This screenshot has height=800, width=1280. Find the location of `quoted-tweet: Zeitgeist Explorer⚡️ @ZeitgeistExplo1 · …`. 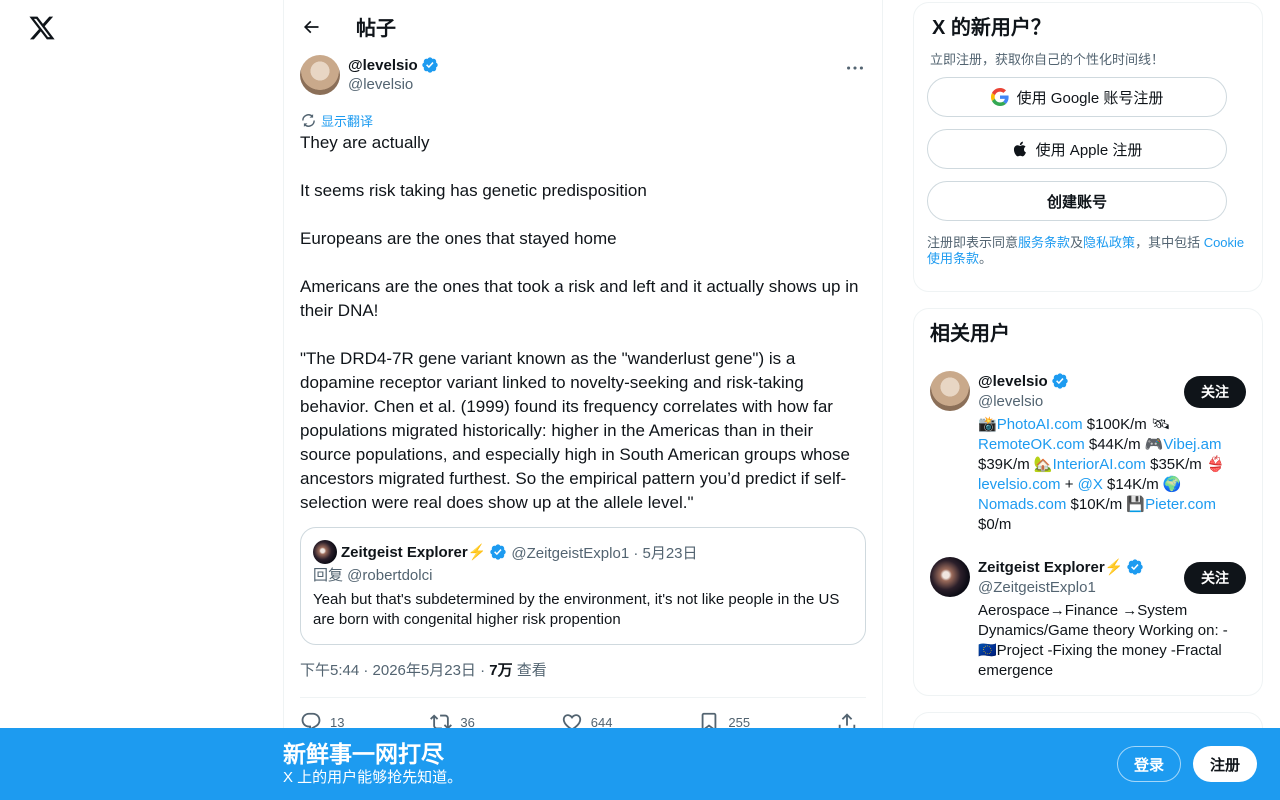

quoted-tweet: Zeitgeist Explorer⚡️ @ZeitgeistExplo1 · … is located at coordinates (583, 586).